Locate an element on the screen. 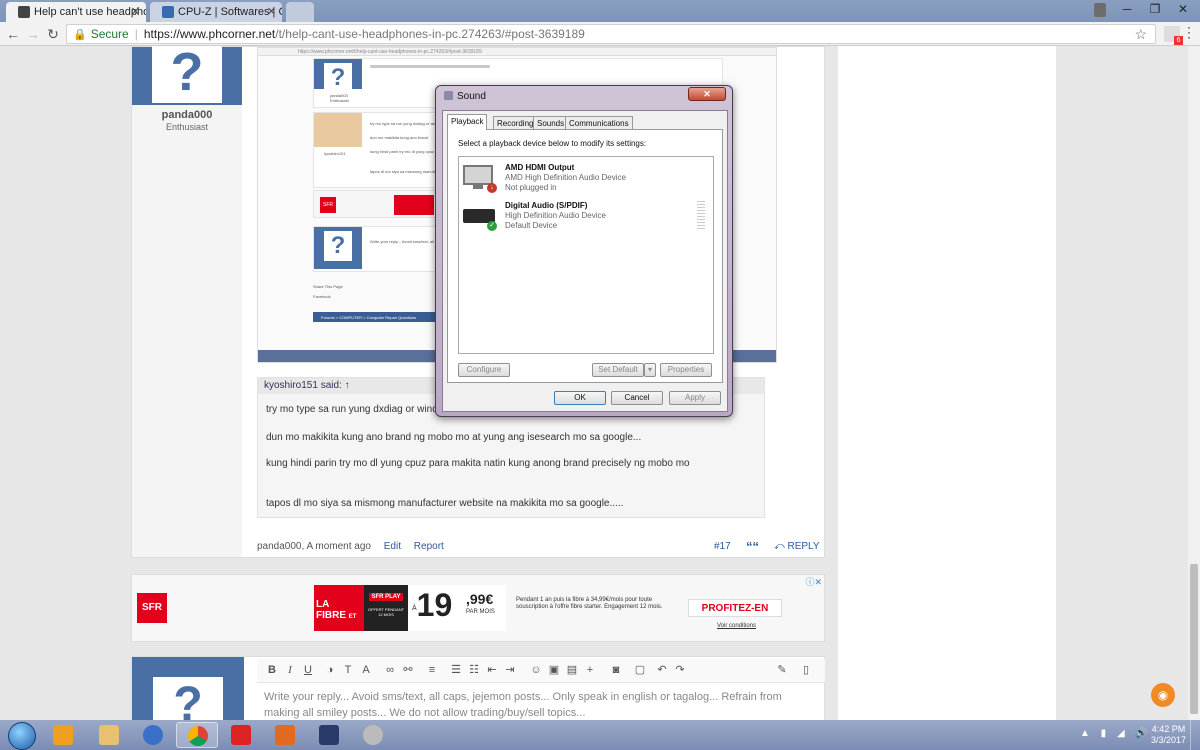 This screenshot has width=1200, height=750. post-author-time: panda000, A moment ago is located at coordinates (314, 546).